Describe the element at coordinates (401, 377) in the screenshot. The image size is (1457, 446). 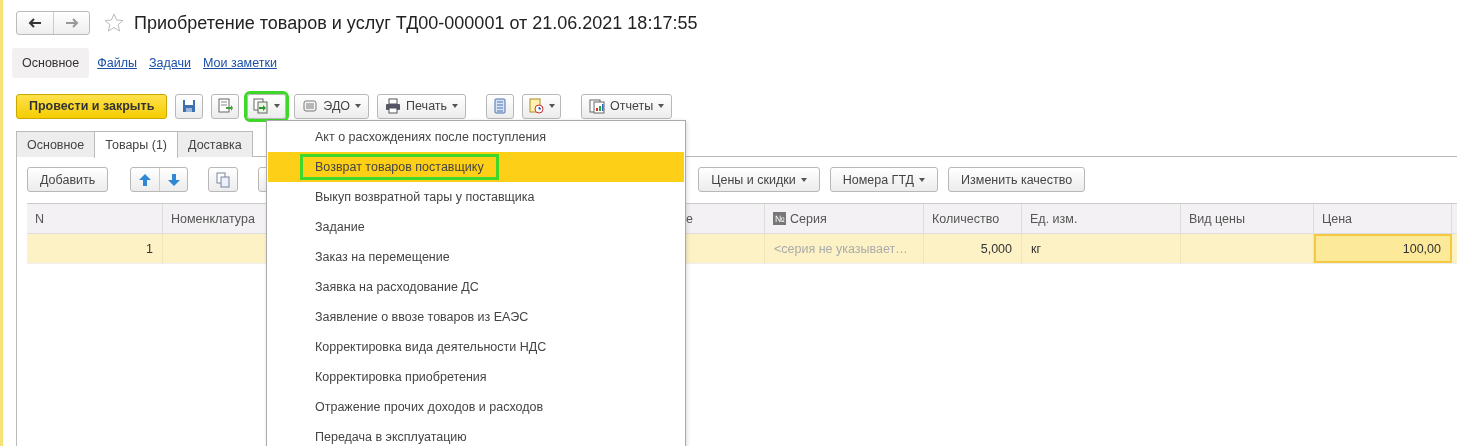
I see `menu-item-label: Корректировка приобретения` at that location.